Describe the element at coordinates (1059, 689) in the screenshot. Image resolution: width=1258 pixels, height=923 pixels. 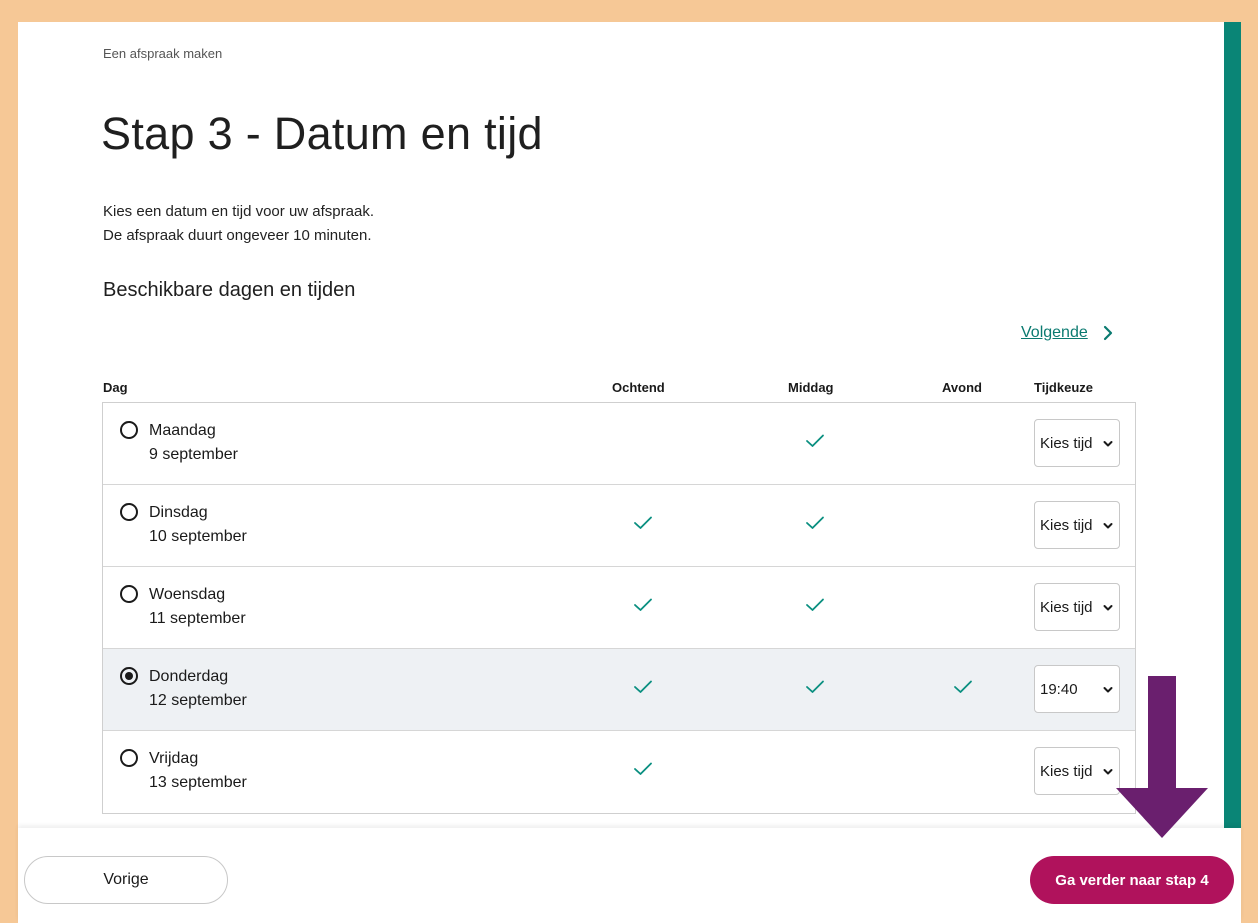
I see `time-select-value: 19:40` at that location.